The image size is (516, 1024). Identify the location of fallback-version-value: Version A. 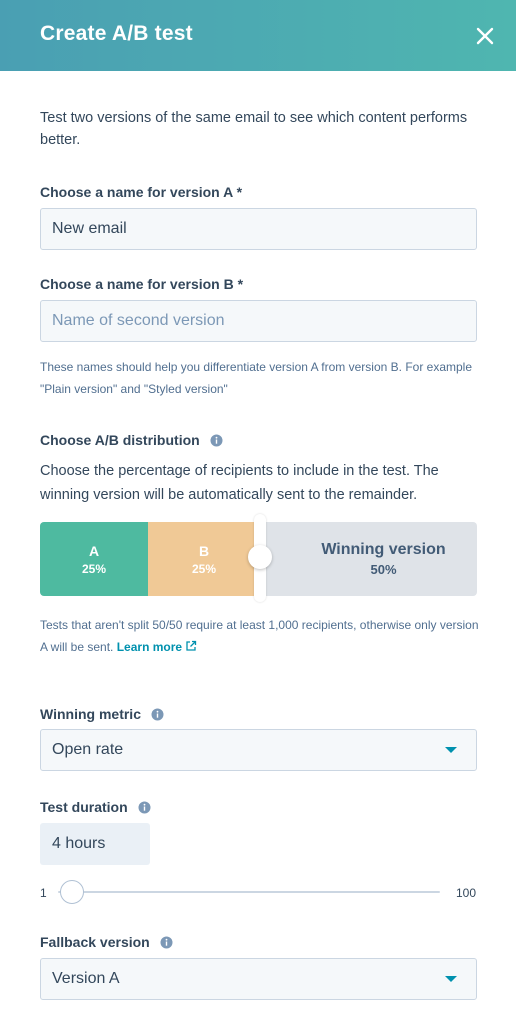
(86, 978).